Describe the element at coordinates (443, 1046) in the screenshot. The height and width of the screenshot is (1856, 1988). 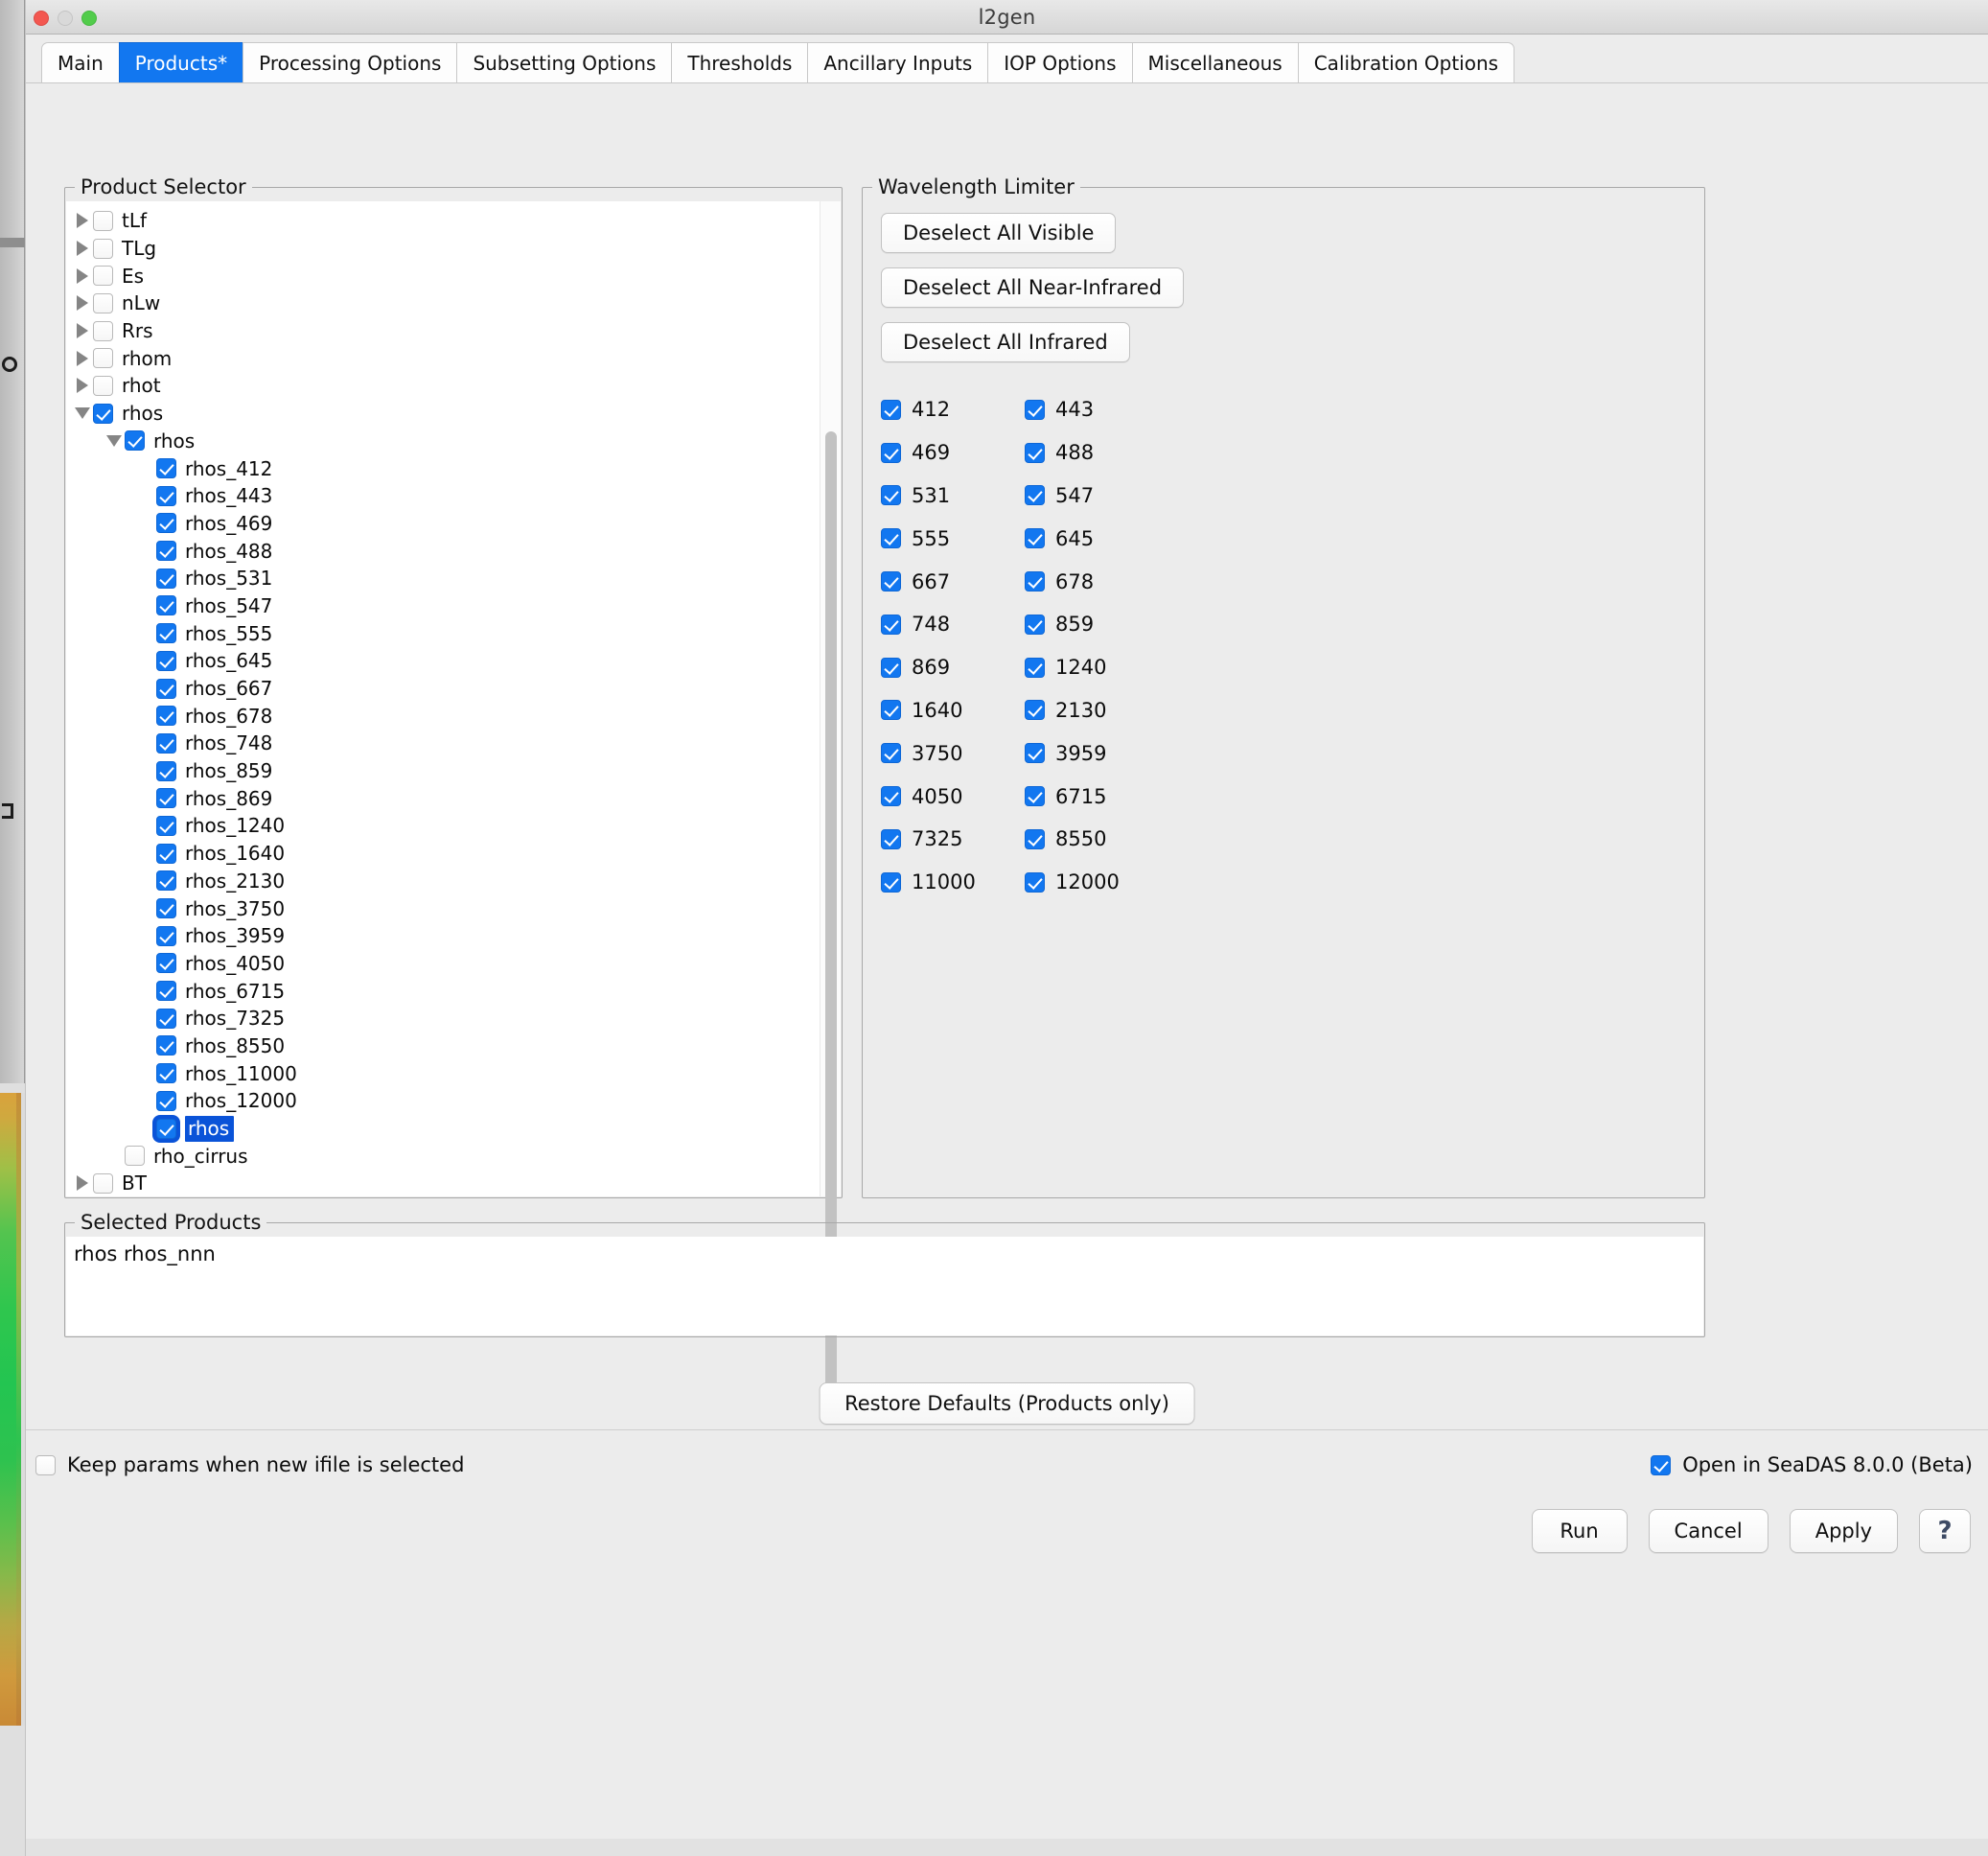
I see `tree-row: rhos_8550` at that location.